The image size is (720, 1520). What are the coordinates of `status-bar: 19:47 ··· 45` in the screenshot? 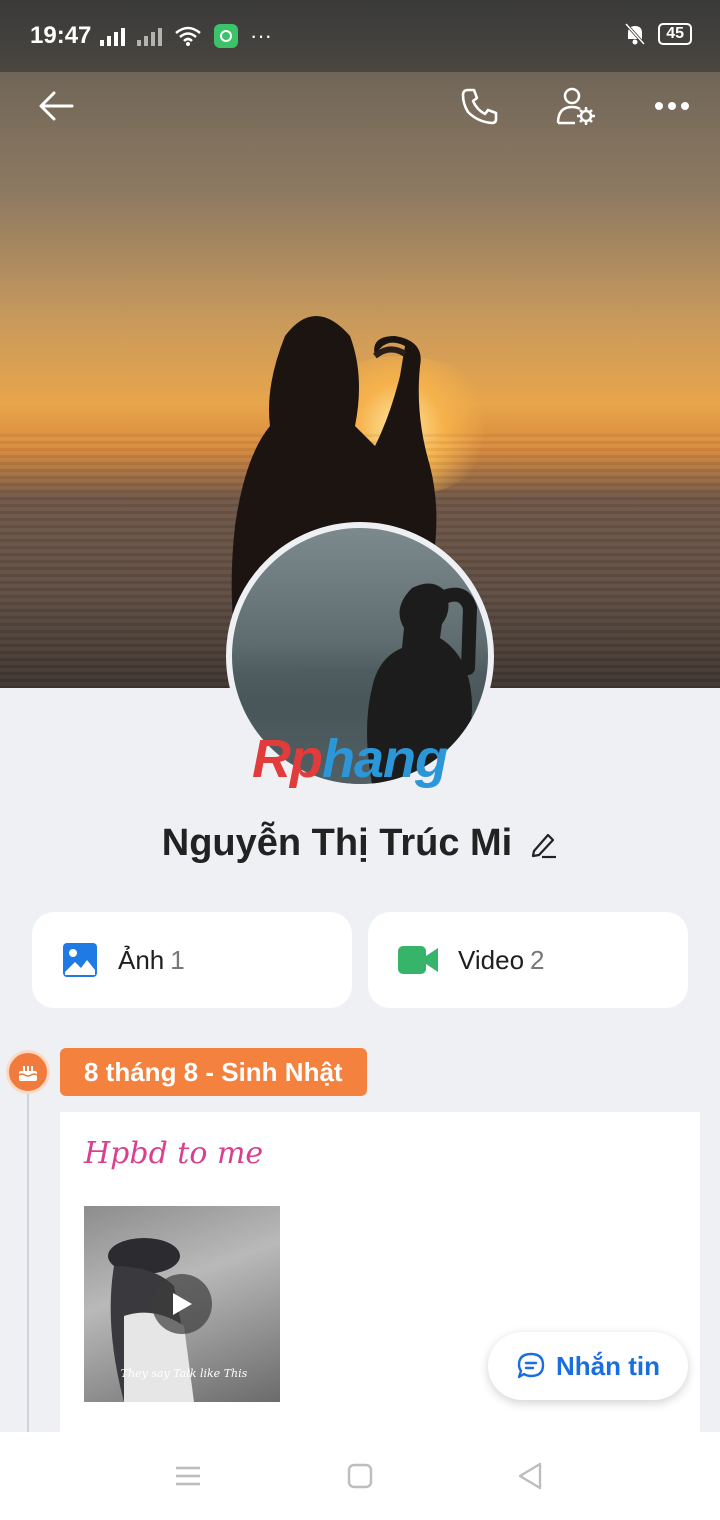 It's located at (360, 36).